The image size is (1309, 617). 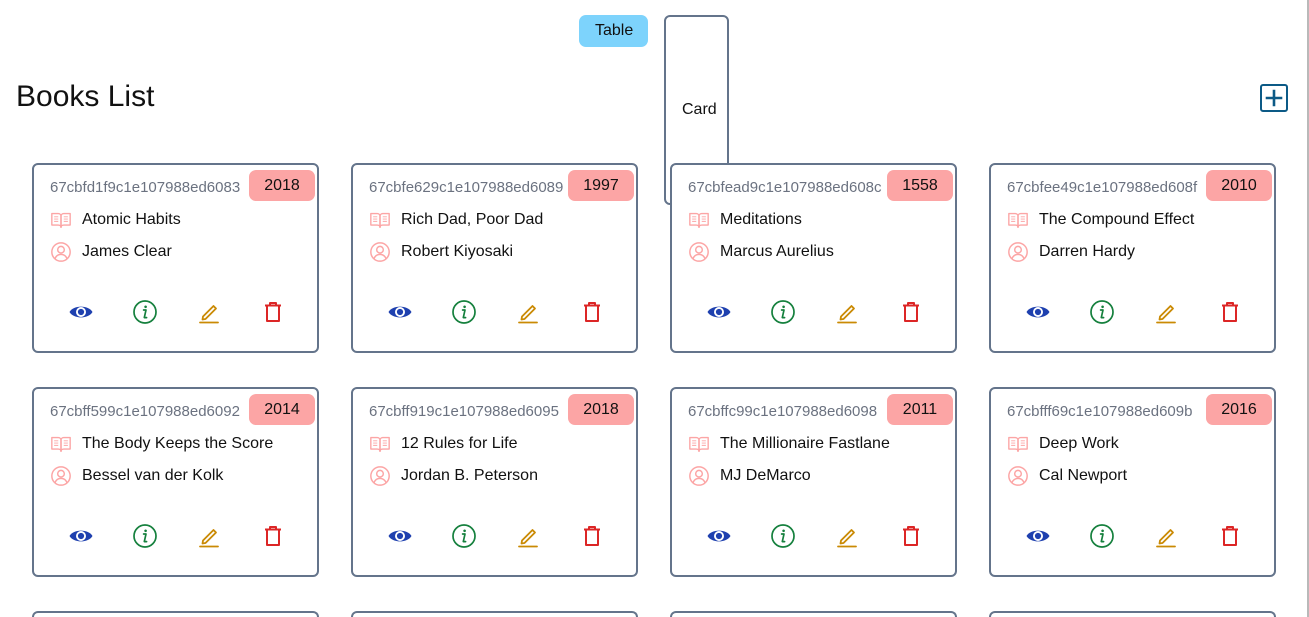 I want to click on page-title: Books List, so click(x=85, y=96).